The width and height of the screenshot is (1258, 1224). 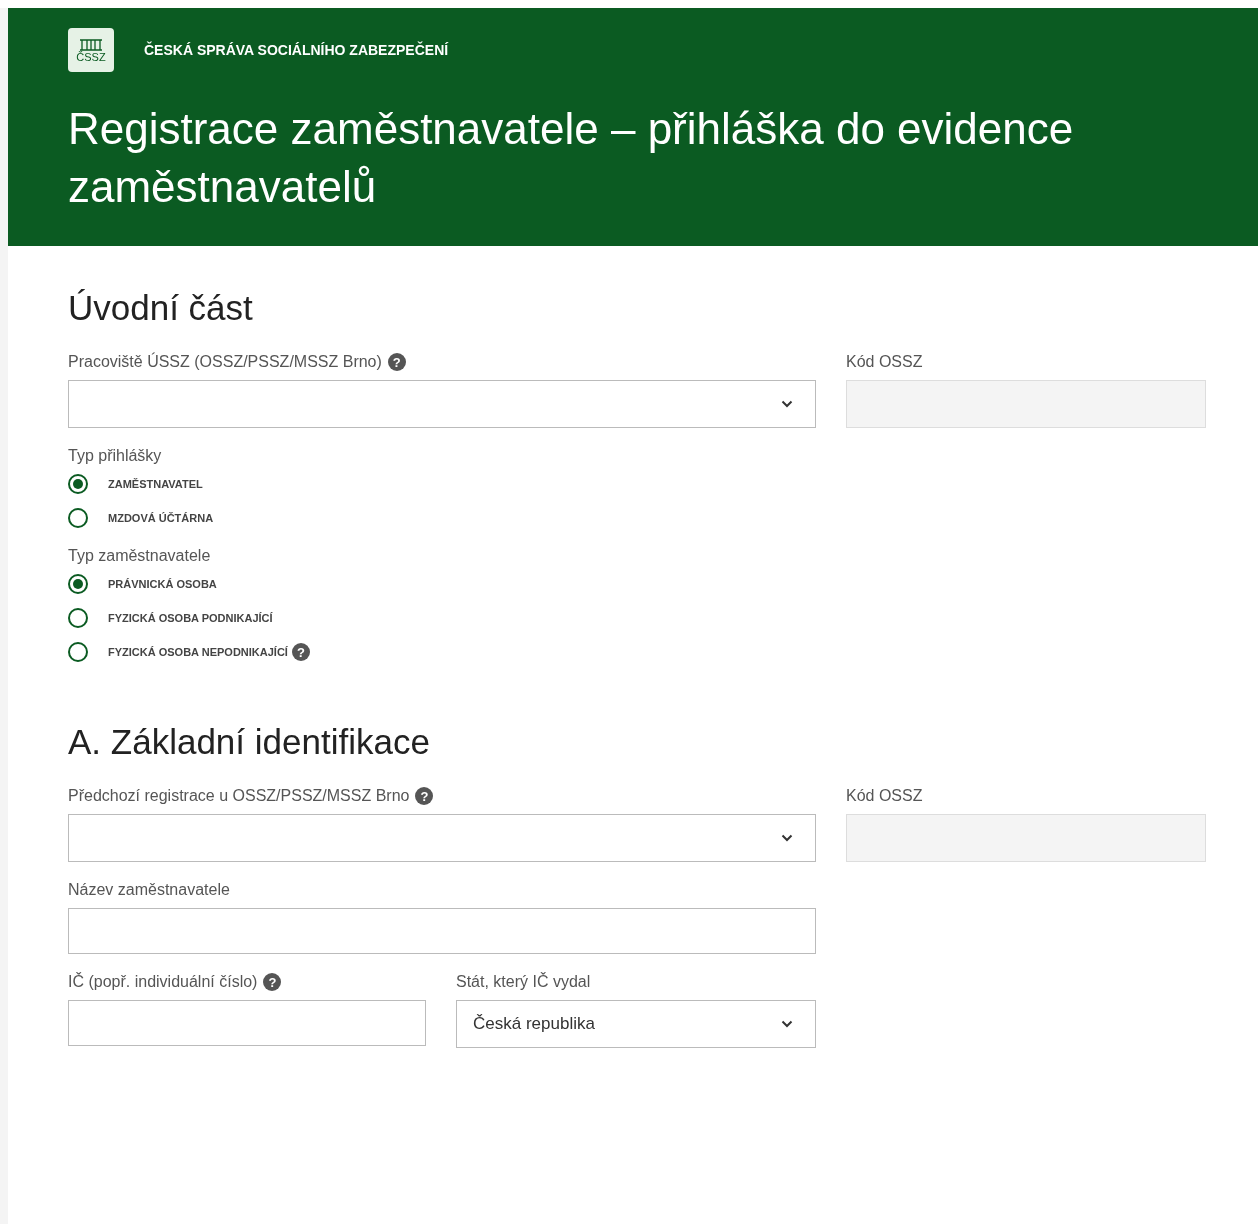 I want to click on field-label: Předchozí registrace u OSSZ/PSSZ/MSSZ Brno, so click(x=239, y=796).